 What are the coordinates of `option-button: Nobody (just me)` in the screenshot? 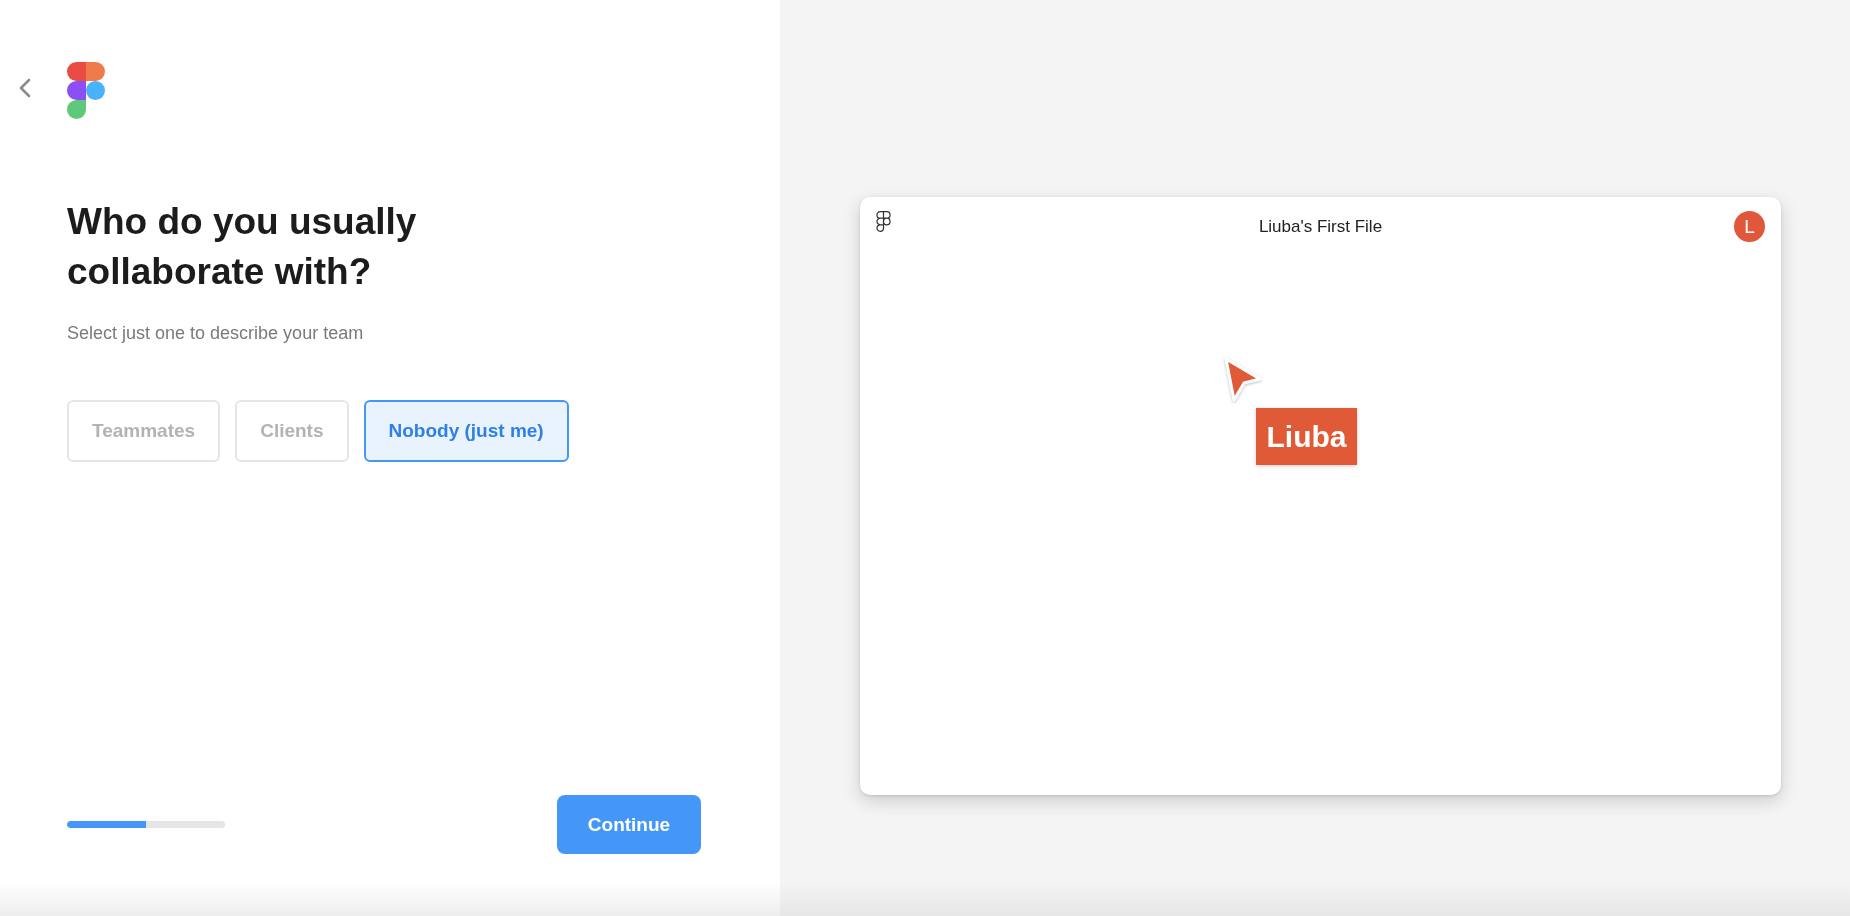 It's located at (466, 431).